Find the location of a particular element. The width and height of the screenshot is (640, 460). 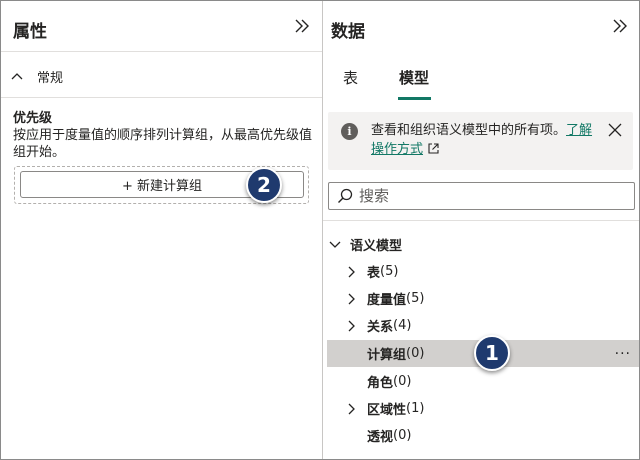

tree-item-tables: 表 (5) is located at coordinates (371, 271).